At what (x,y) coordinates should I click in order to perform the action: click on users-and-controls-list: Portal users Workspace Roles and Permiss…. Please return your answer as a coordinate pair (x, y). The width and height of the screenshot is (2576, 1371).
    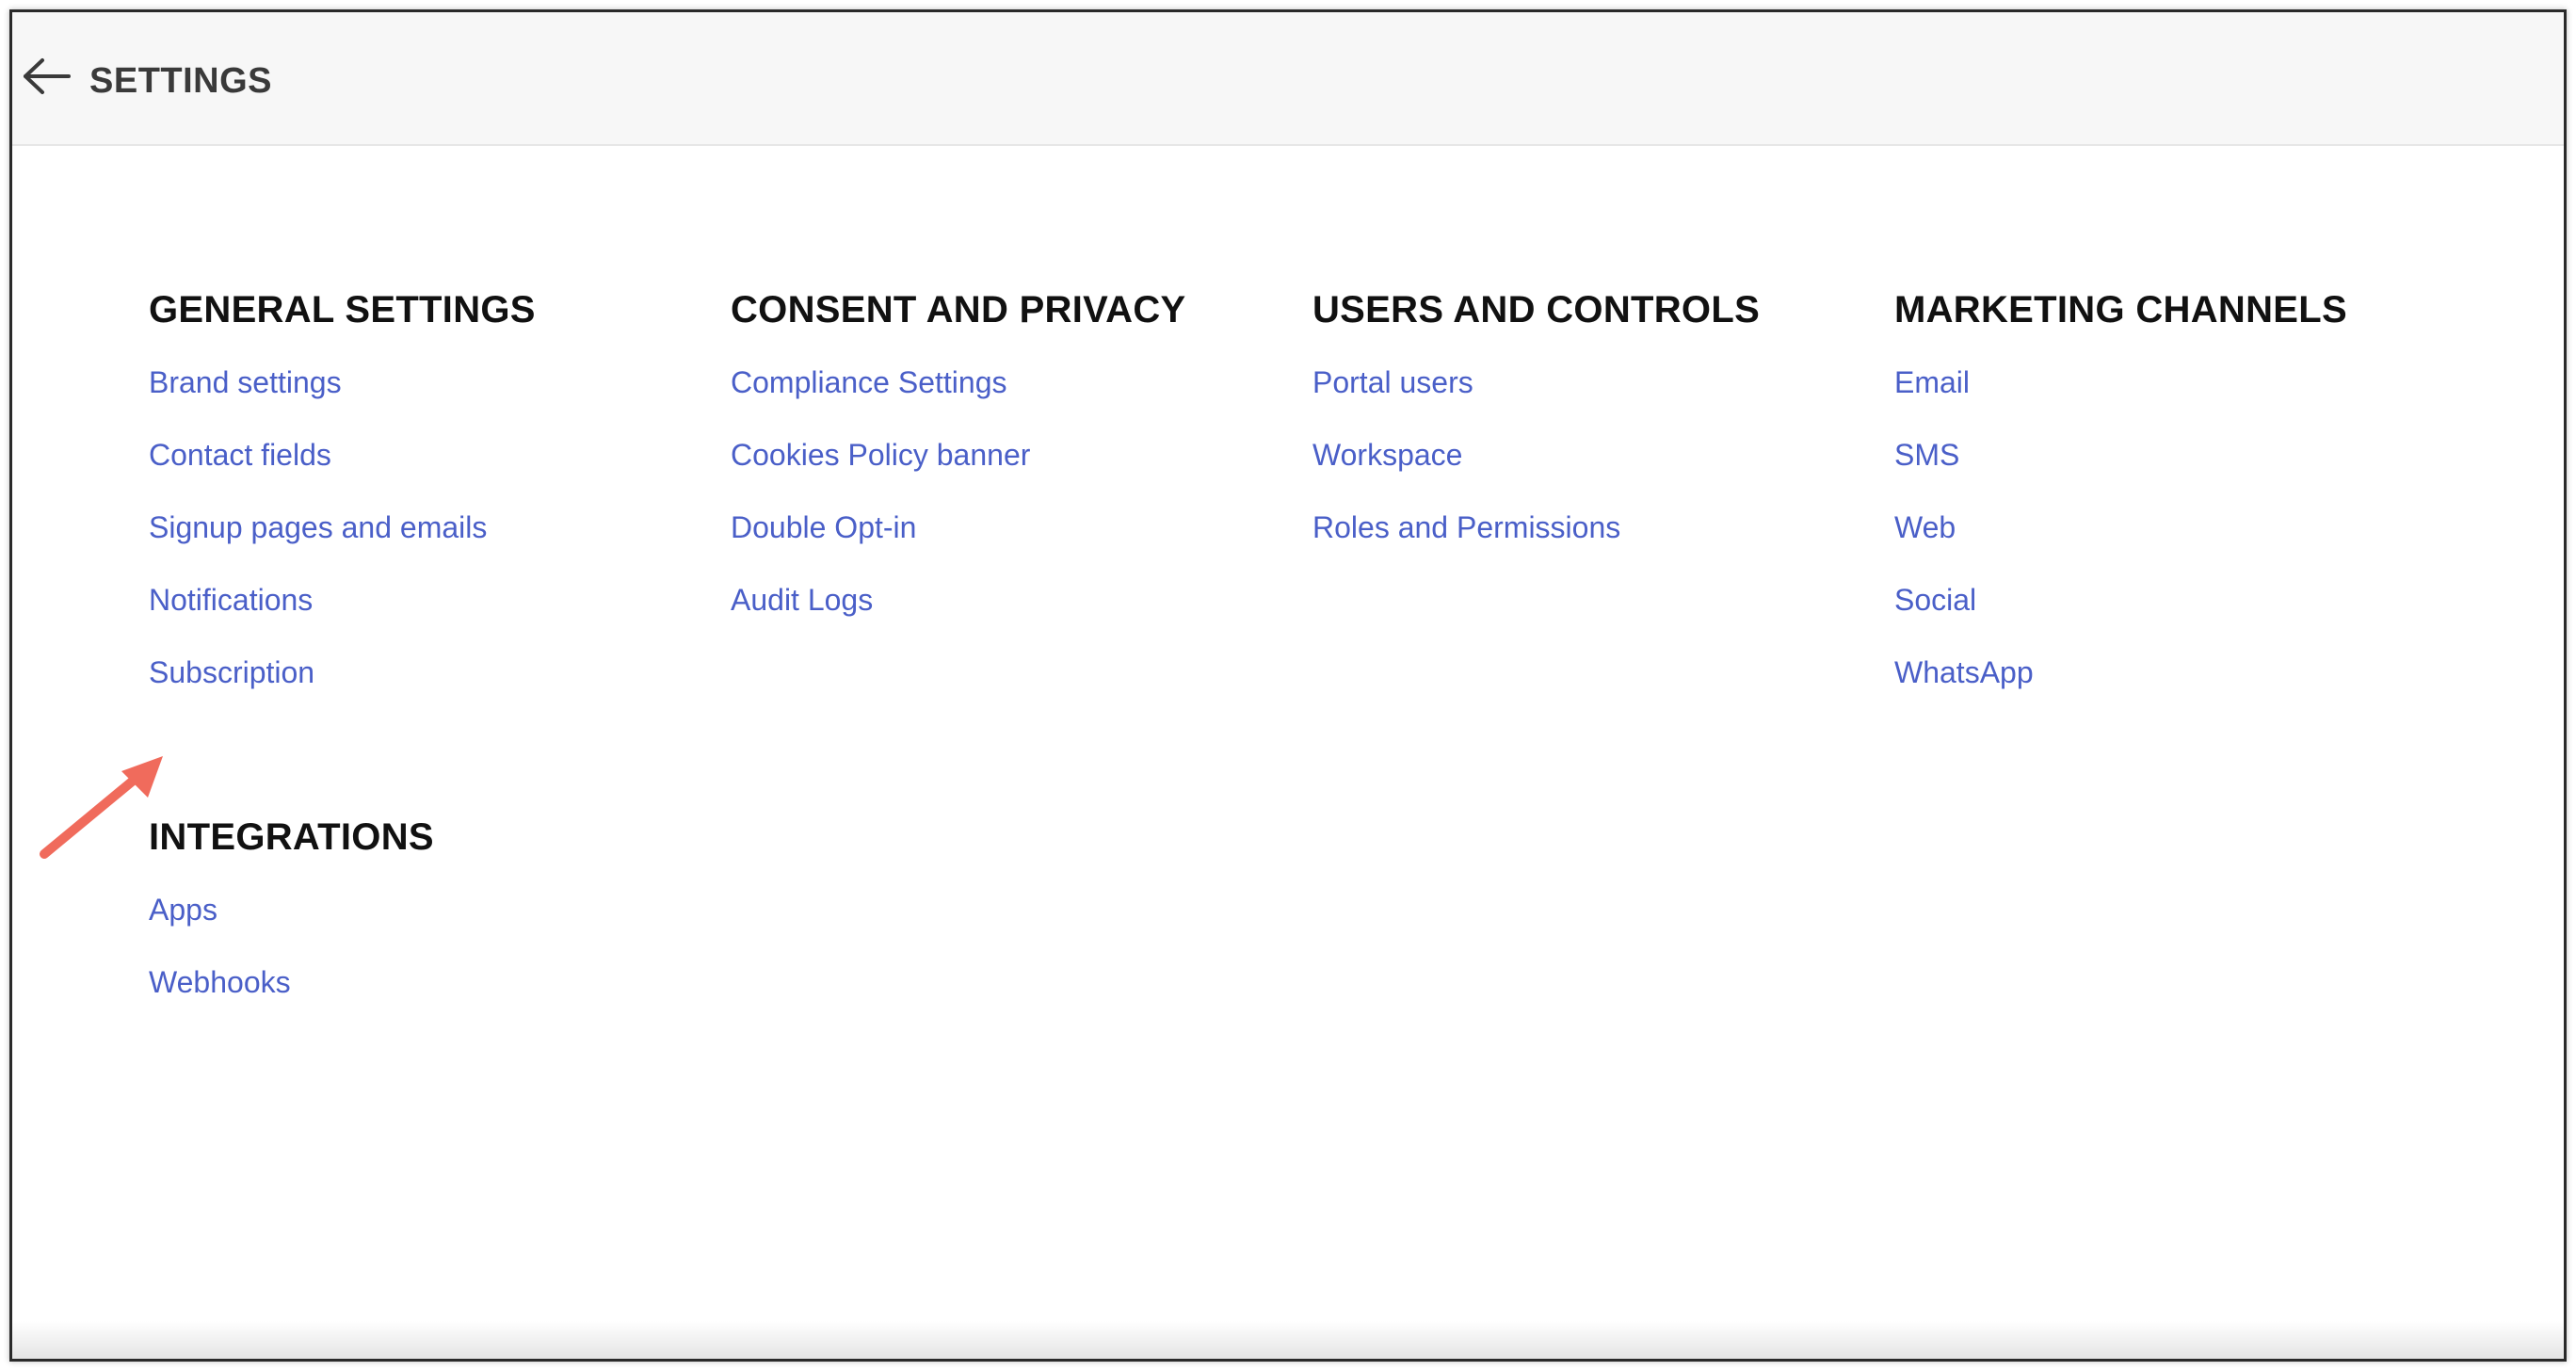
    Looking at the image, I should click on (1594, 474).